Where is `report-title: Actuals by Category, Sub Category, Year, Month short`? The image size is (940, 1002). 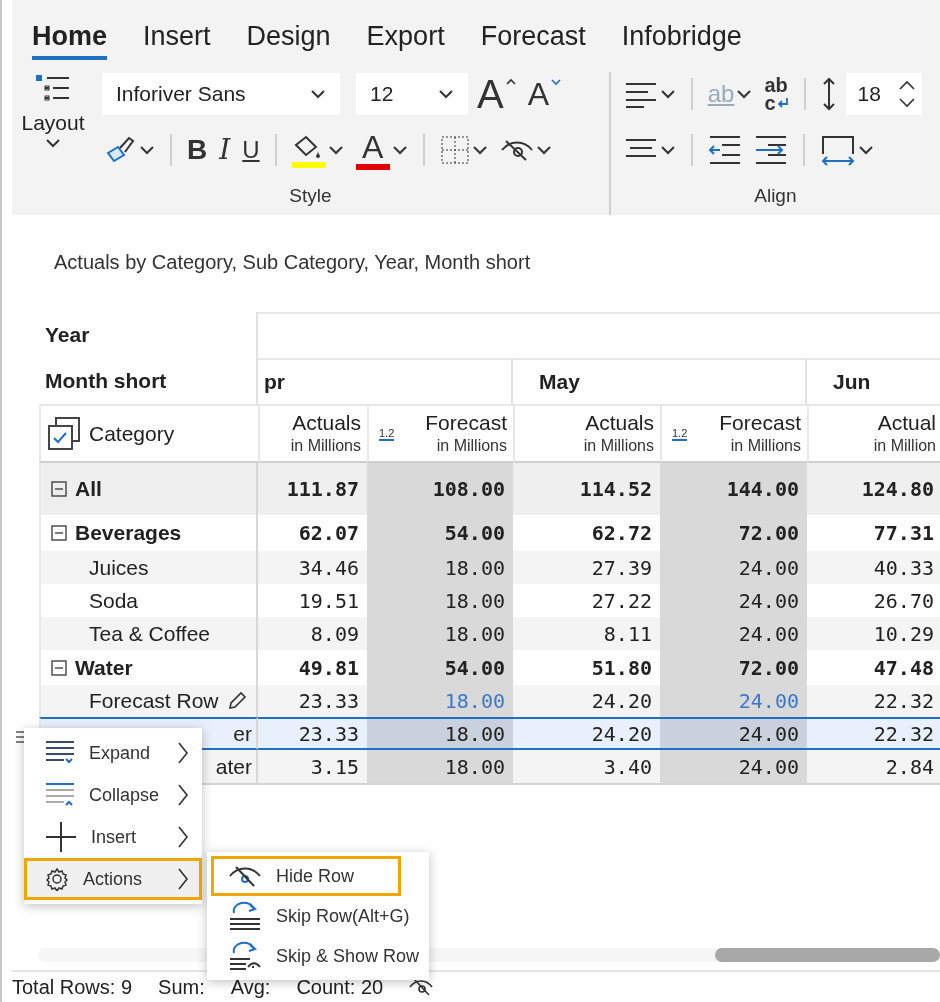 report-title: Actuals by Category, Sub Category, Year, Month short is located at coordinates (292, 262).